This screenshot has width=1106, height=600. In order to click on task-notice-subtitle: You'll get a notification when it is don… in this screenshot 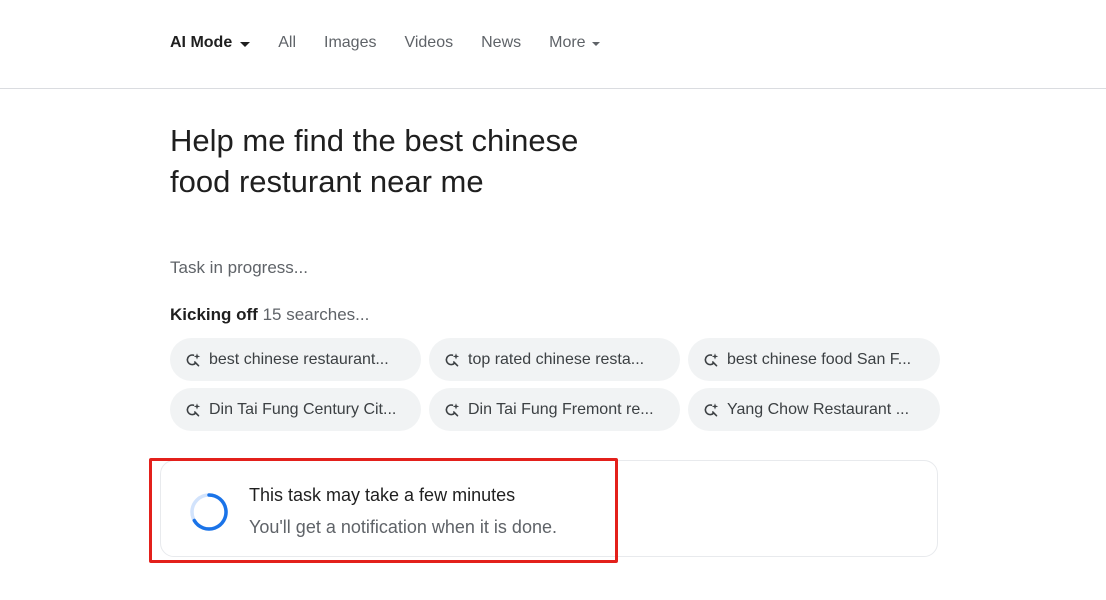, I will do `click(403, 527)`.